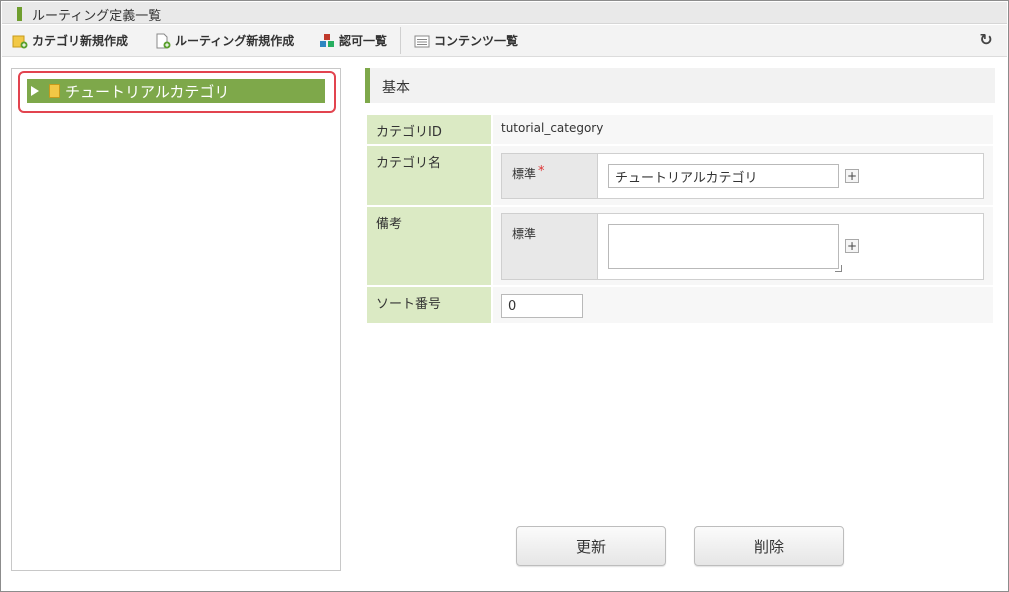  What do you see at coordinates (550, 246) in the screenshot?
I see `remarks-locale-label: 標準` at bounding box center [550, 246].